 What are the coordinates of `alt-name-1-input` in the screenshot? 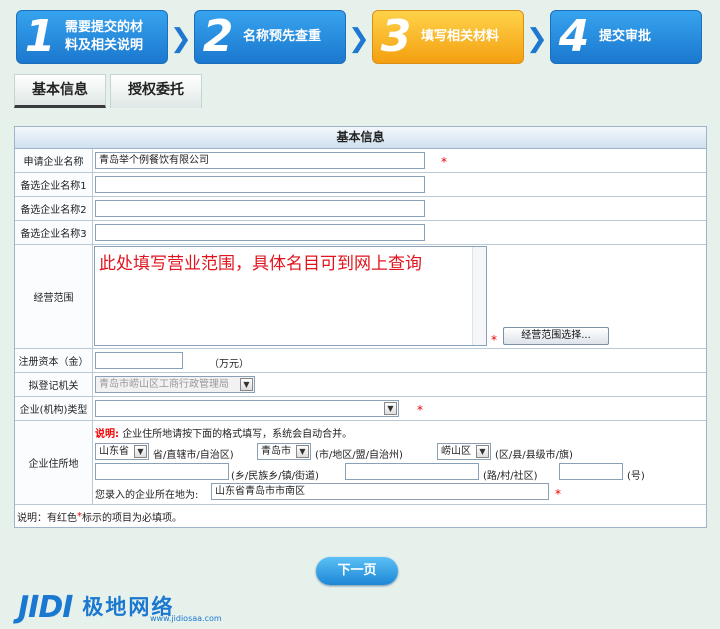 It's located at (260, 184).